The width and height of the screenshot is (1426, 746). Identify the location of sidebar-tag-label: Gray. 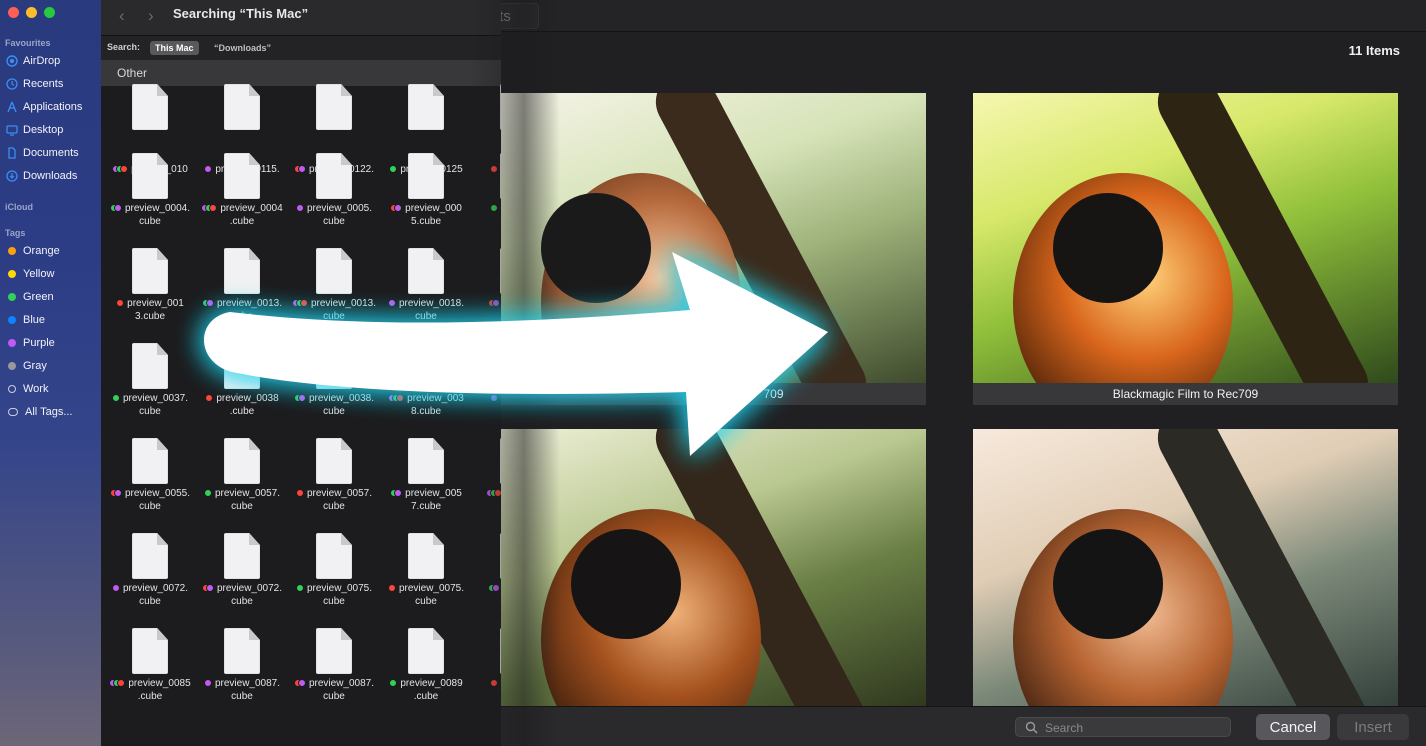
(35, 366).